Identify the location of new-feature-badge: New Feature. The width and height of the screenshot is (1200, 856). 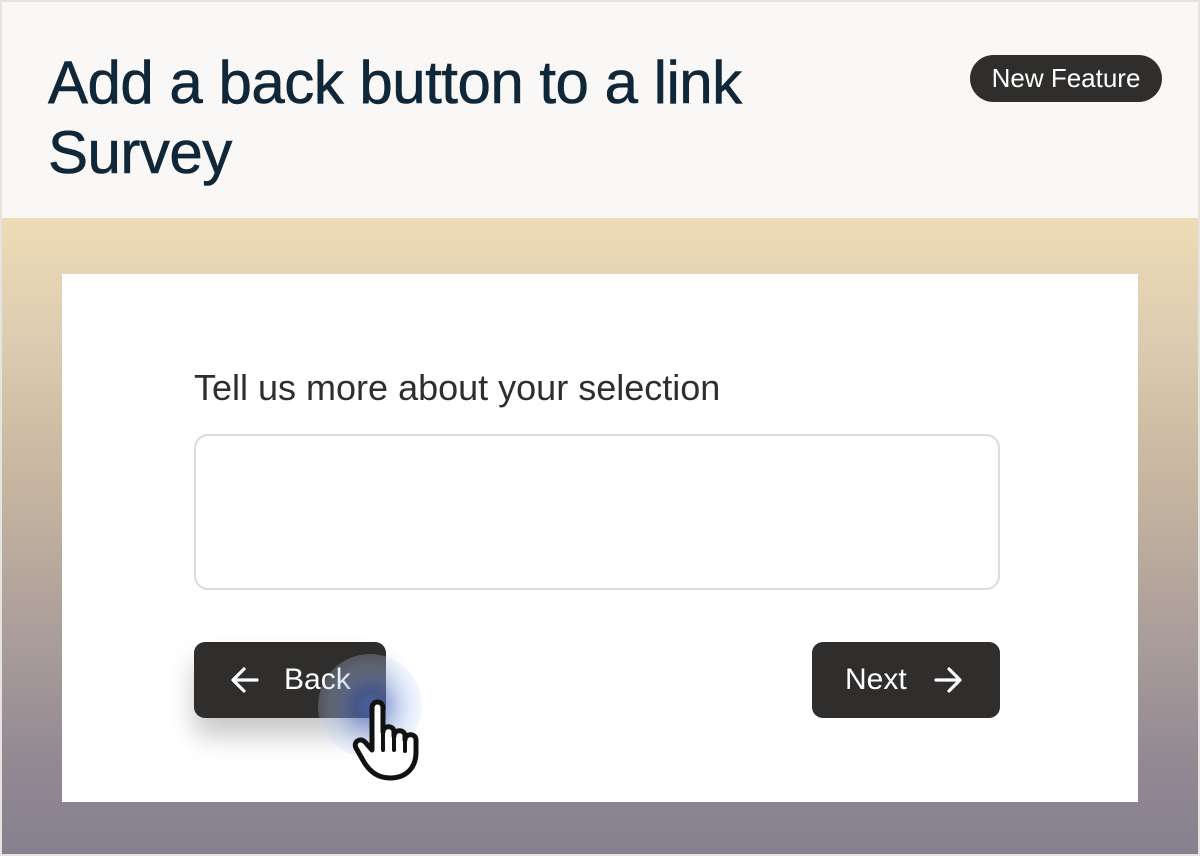
(1066, 78).